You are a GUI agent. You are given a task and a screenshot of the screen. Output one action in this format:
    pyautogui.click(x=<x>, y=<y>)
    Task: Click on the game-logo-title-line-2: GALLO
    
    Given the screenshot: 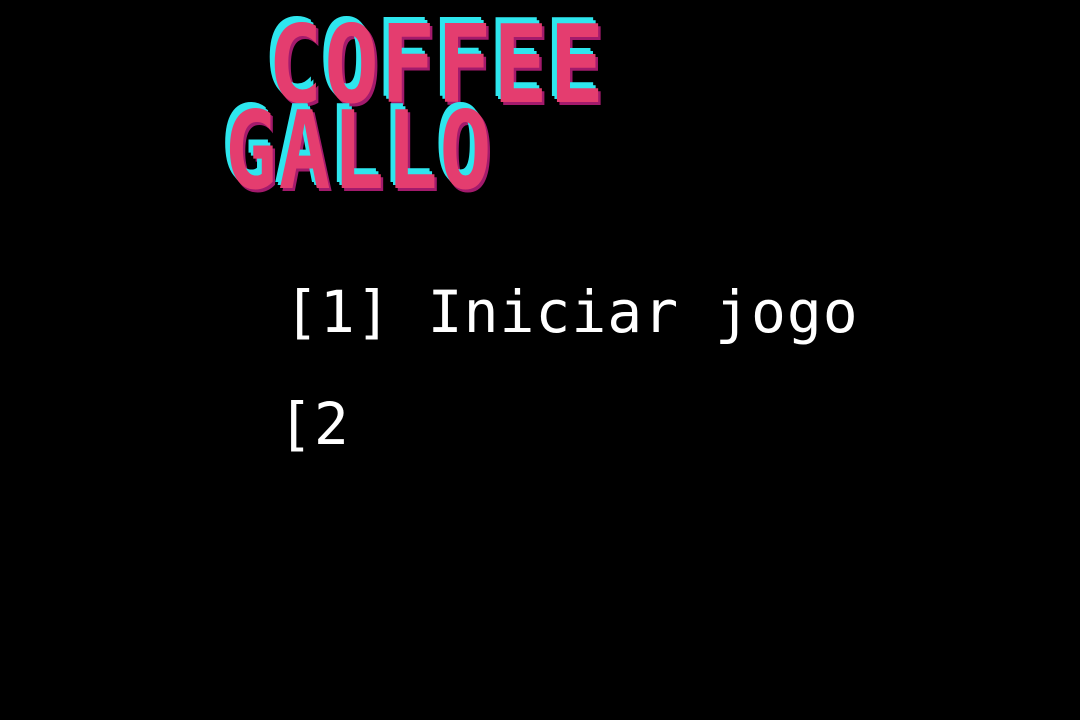 What is the action you would take?
    pyautogui.click(x=359, y=151)
    